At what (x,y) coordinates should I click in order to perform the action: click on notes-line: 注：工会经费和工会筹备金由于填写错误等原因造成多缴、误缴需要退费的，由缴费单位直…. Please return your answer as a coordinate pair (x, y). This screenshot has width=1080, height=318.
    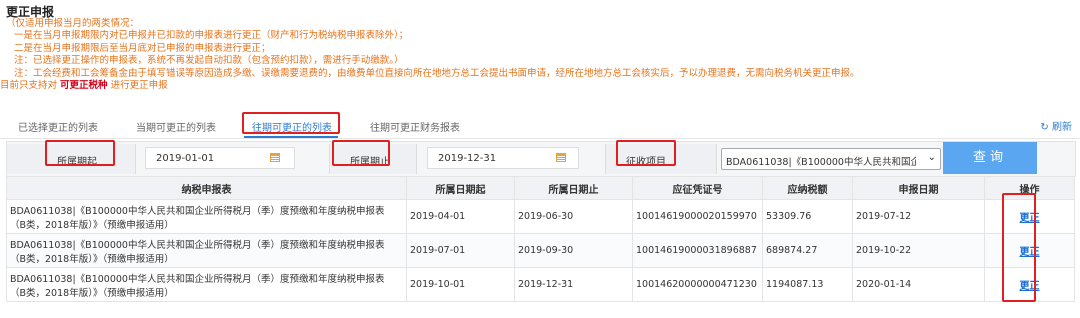
    Looking at the image, I should click on (437, 73).